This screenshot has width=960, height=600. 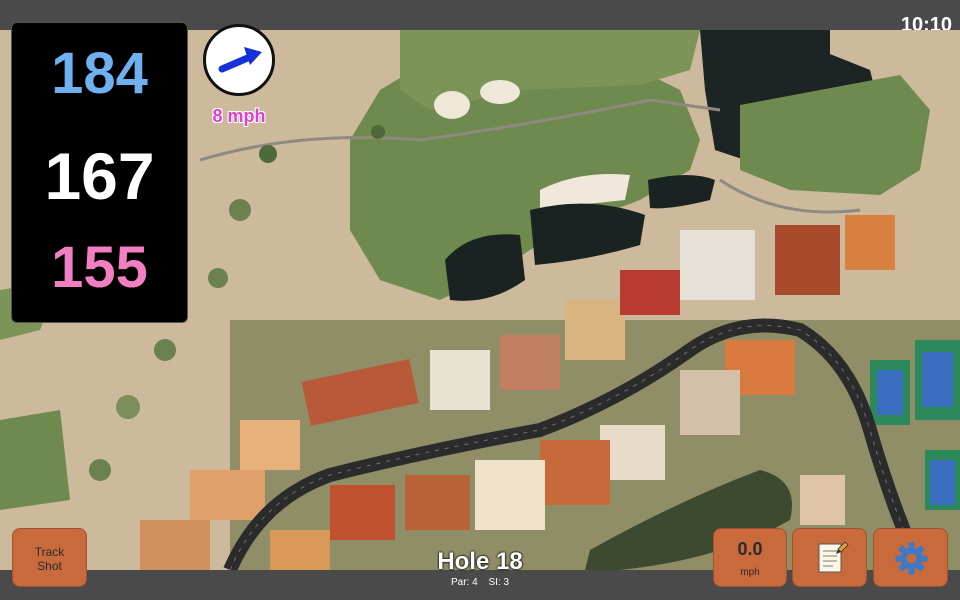 I want to click on wind-speed-button: 0.0 mph, so click(x=750, y=557).